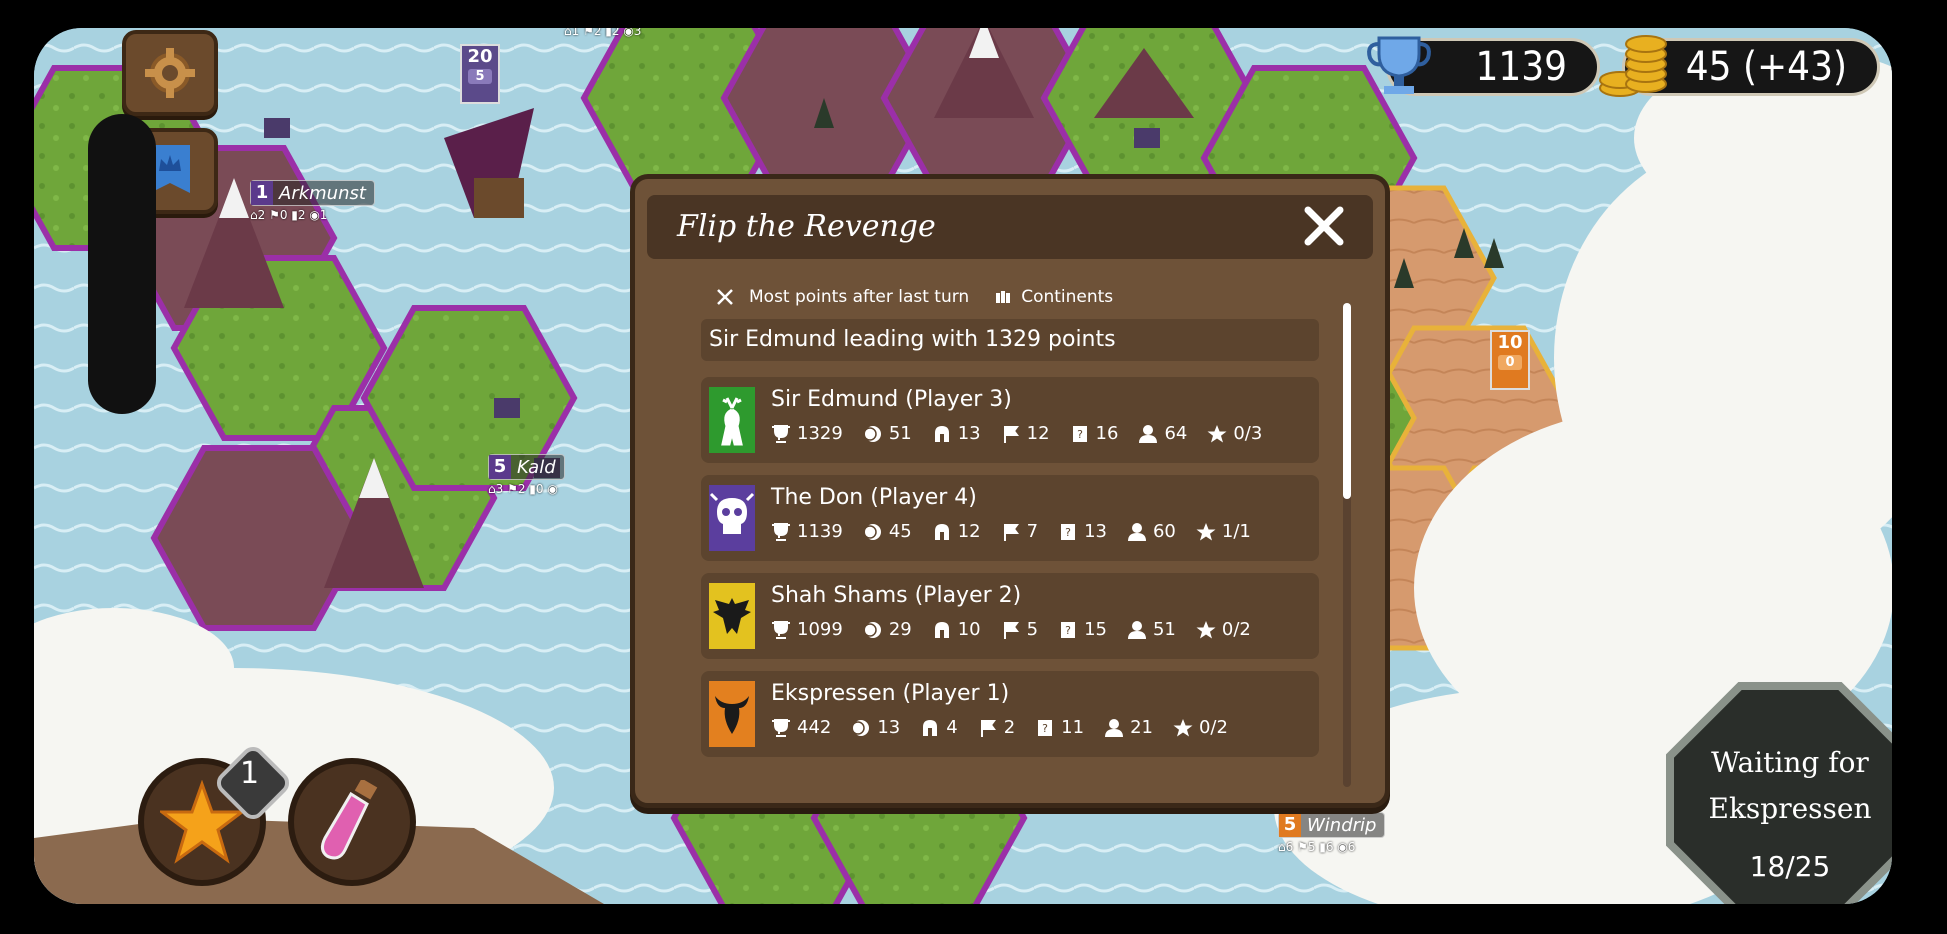 Image resolution: width=1947 pixels, height=934 pixels. I want to click on camera-cutout, so click(122, 264).